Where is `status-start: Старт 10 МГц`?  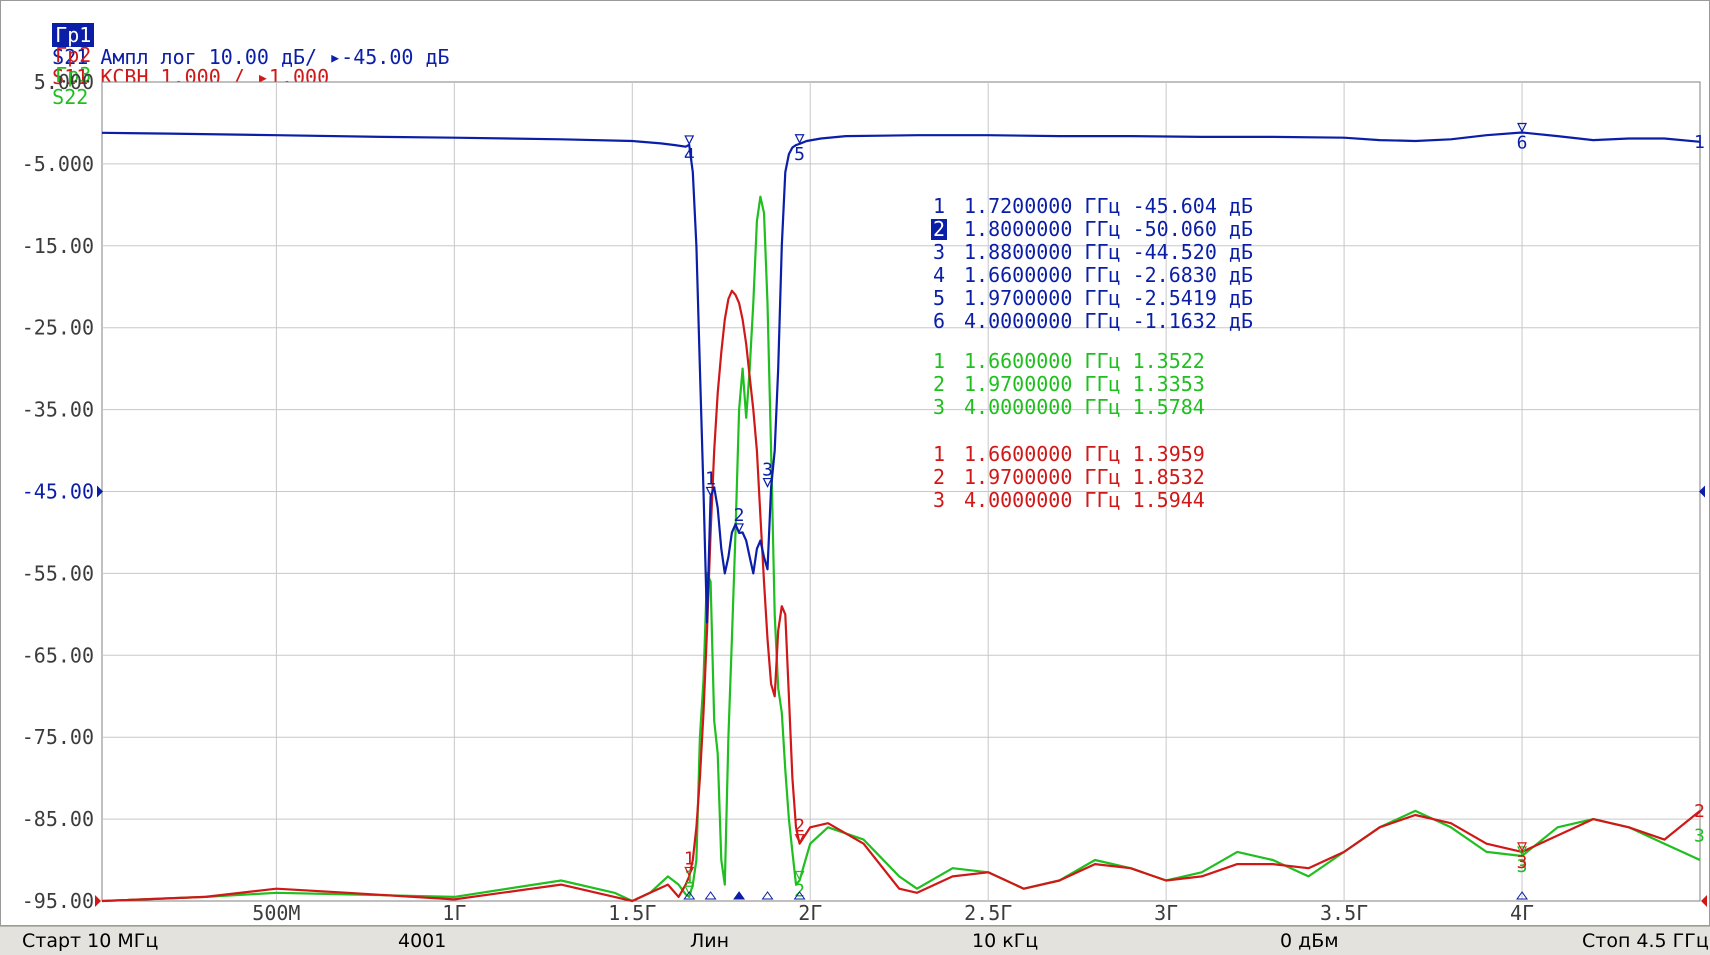 status-start: Старт 10 МГц is located at coordinates (90, 941).